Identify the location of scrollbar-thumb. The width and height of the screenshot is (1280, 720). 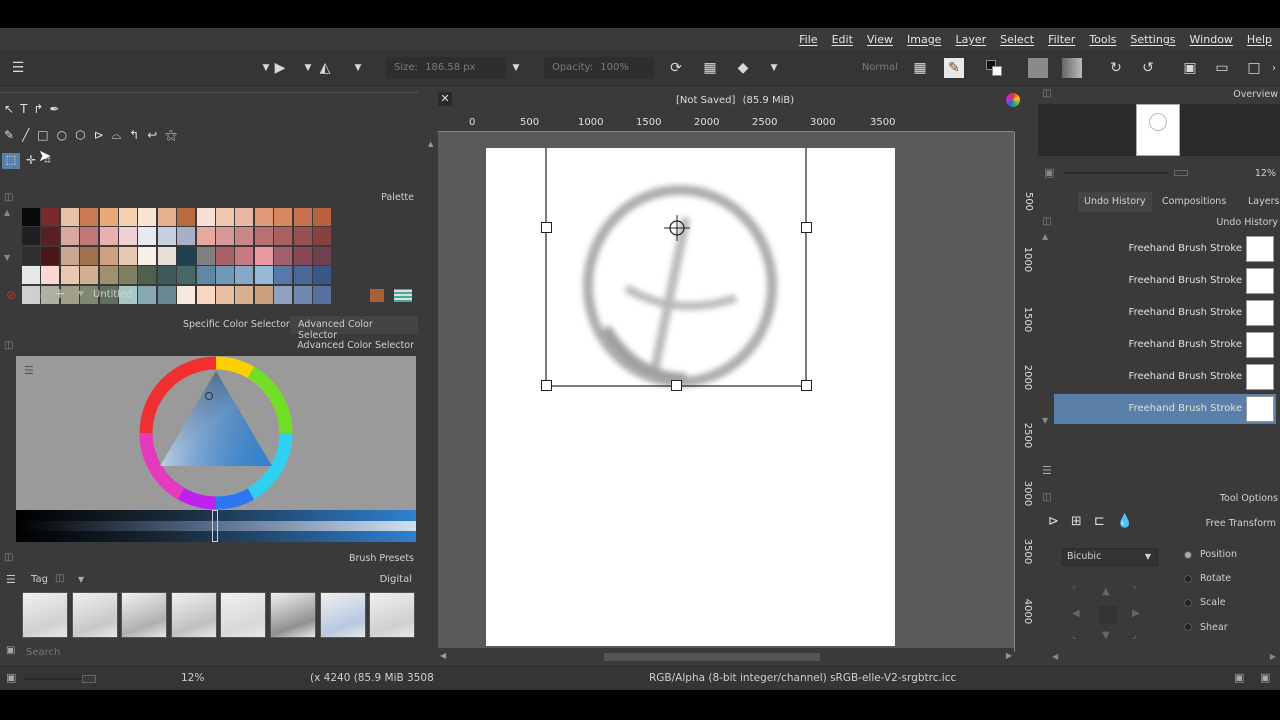
(712, 657).